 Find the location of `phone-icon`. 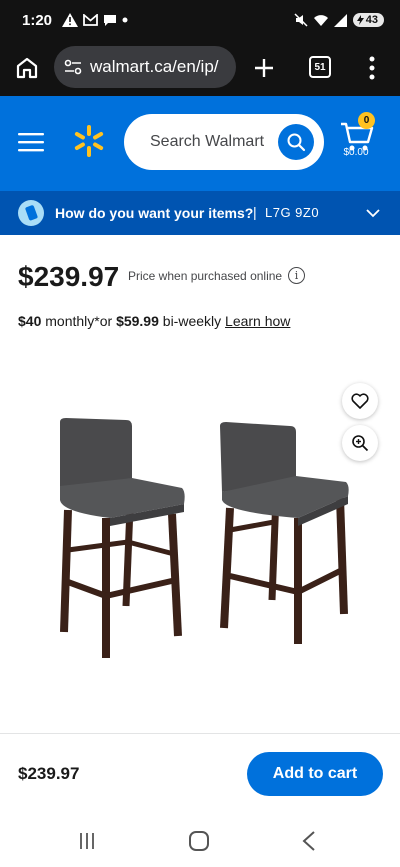

phone-icon is located at coordinates (31, 213).